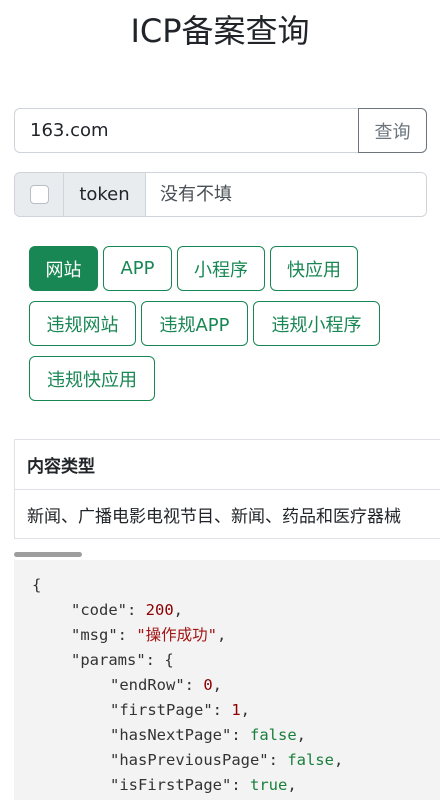 Image resolution: width=440 pixels, height=800 pixels. What do you see at coordinates (137, 268) in the screenshot?
I see `type-button-app: APP` at bounding box center [137, 268].